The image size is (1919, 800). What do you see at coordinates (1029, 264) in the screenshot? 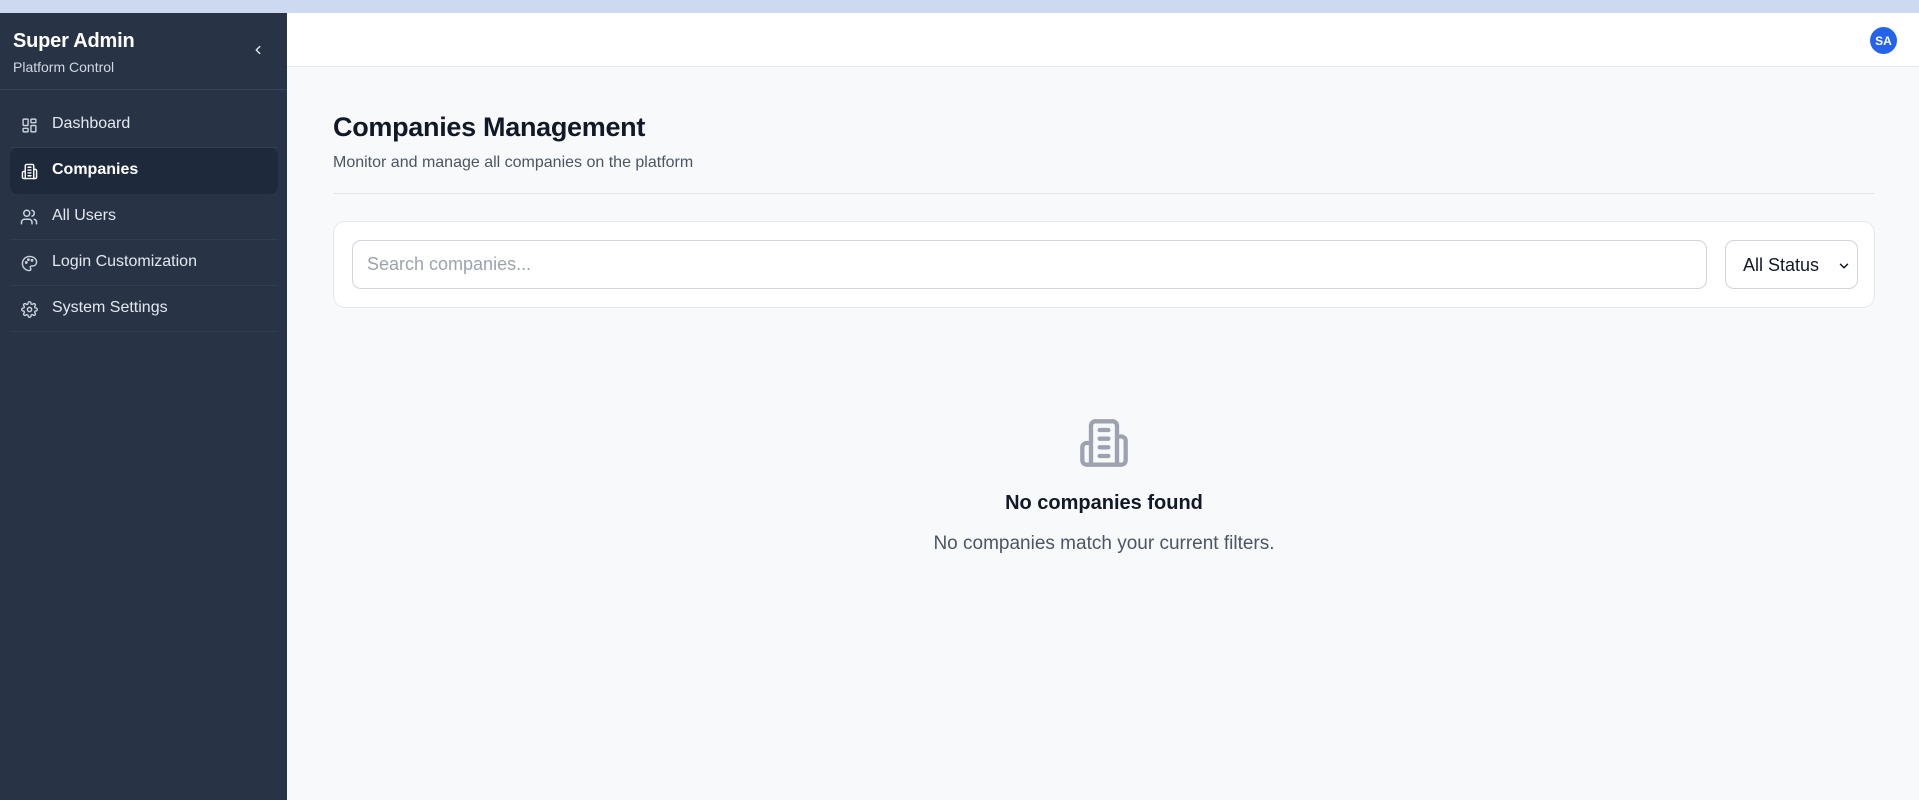
I see `search-input` at bounding box center [1029, 264].